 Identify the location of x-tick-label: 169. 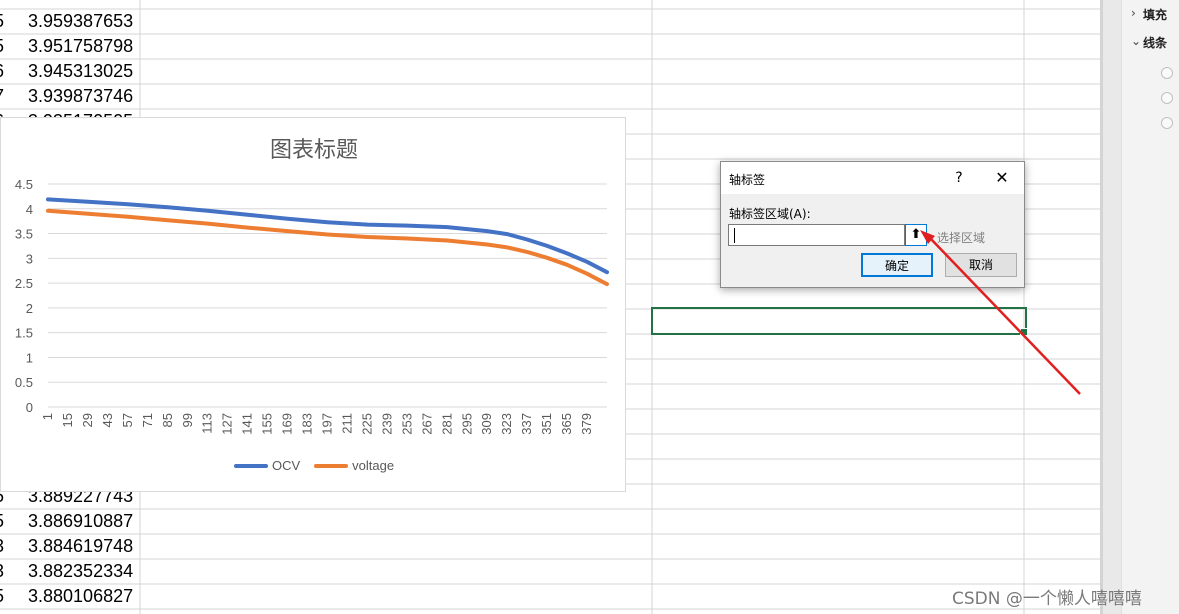
(287, 424).